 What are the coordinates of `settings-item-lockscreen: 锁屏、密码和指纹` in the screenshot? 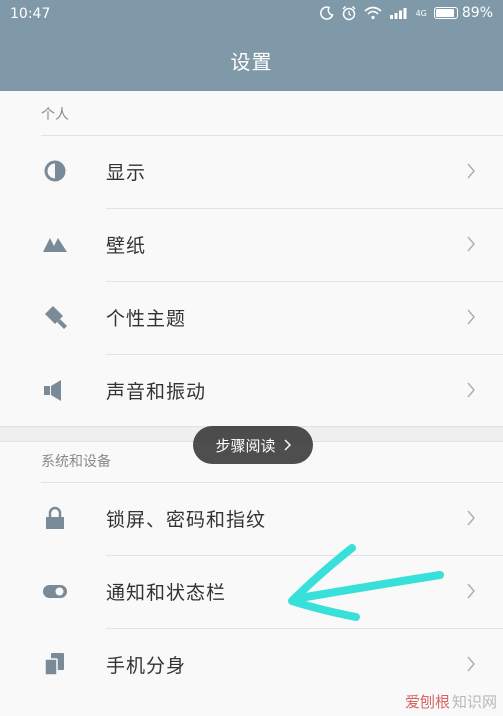 It's located at (251, 519).